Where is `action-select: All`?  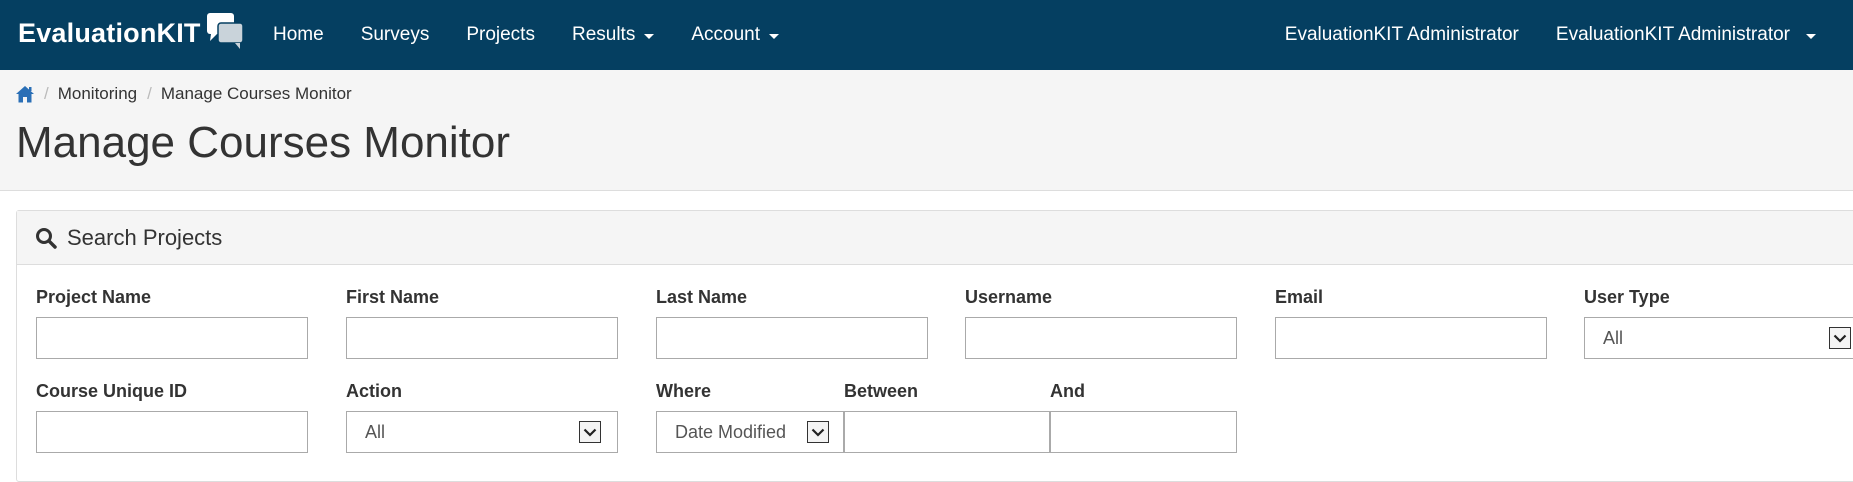 action-select: All is located at coordinates (482, 432).